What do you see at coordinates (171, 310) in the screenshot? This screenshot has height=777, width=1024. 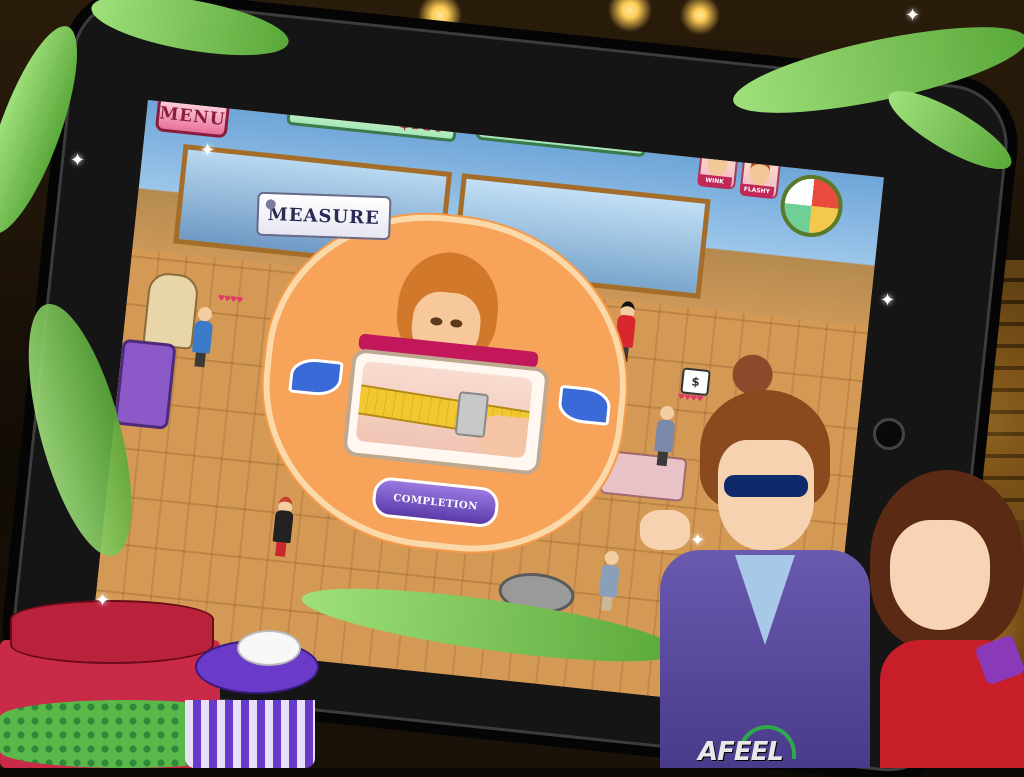 I see `fabric-roll-stand` at bounding box center [171, 310].